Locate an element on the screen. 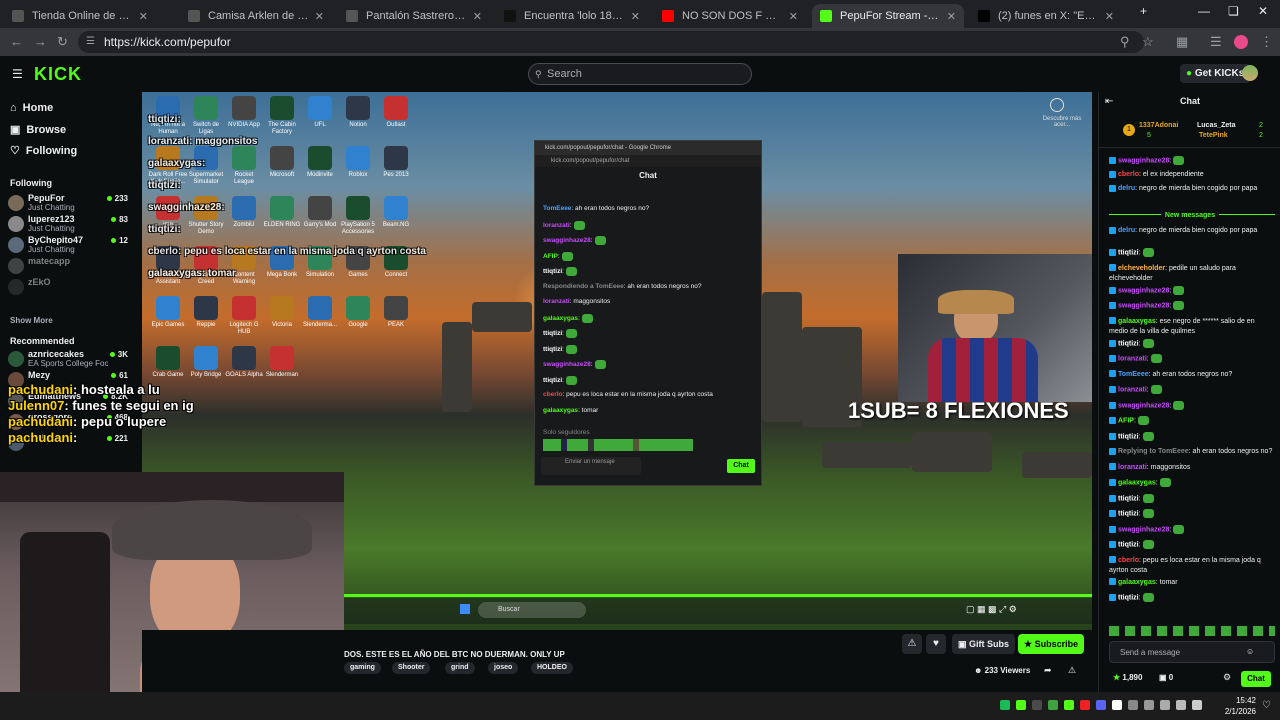 This screenshot has width=1280, height=720. chat-send-button: Chat is located at coordinates (1256, 679).